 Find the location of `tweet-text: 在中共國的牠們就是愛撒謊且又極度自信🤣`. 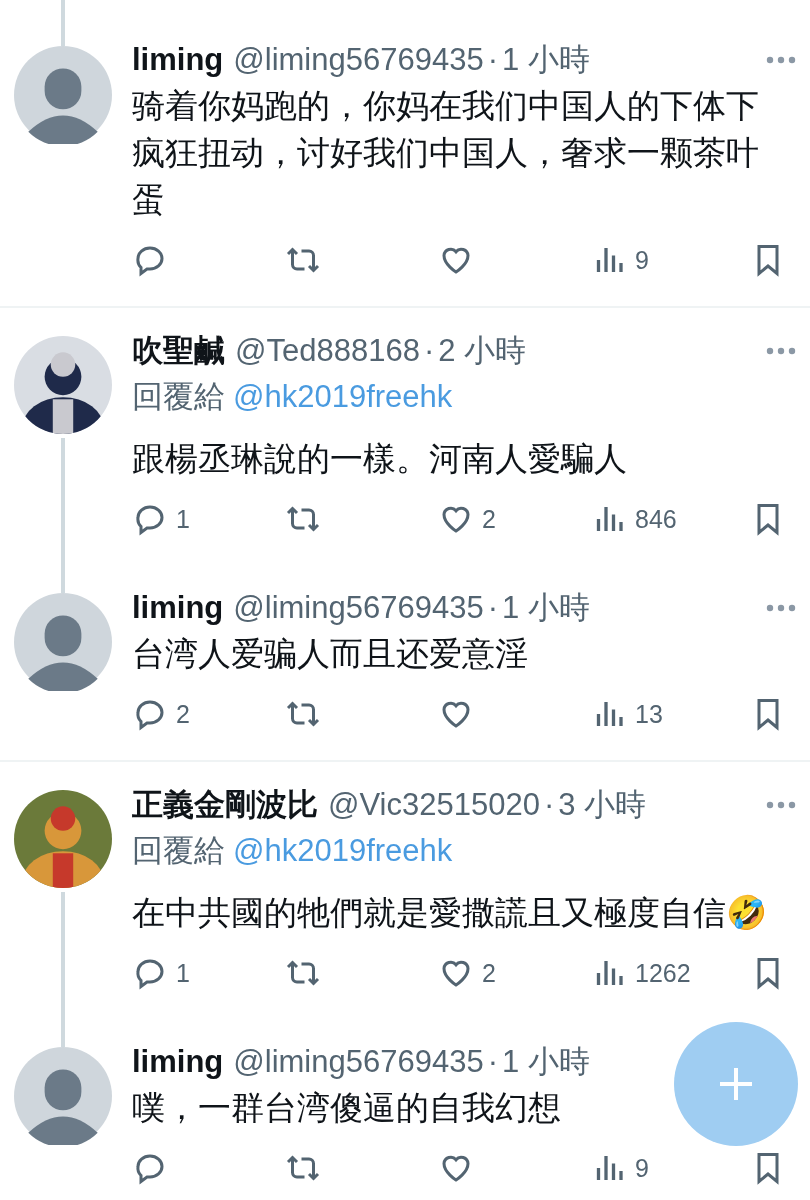

tweet-text: 在中共國的牠們就是愛撒謊且又極度自信🤣 is located at coordinates (449, 913).